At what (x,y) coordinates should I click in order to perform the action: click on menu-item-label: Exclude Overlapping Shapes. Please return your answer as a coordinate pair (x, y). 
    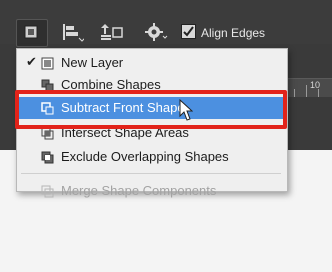
    Looking at the image, I should click on (145, 156).